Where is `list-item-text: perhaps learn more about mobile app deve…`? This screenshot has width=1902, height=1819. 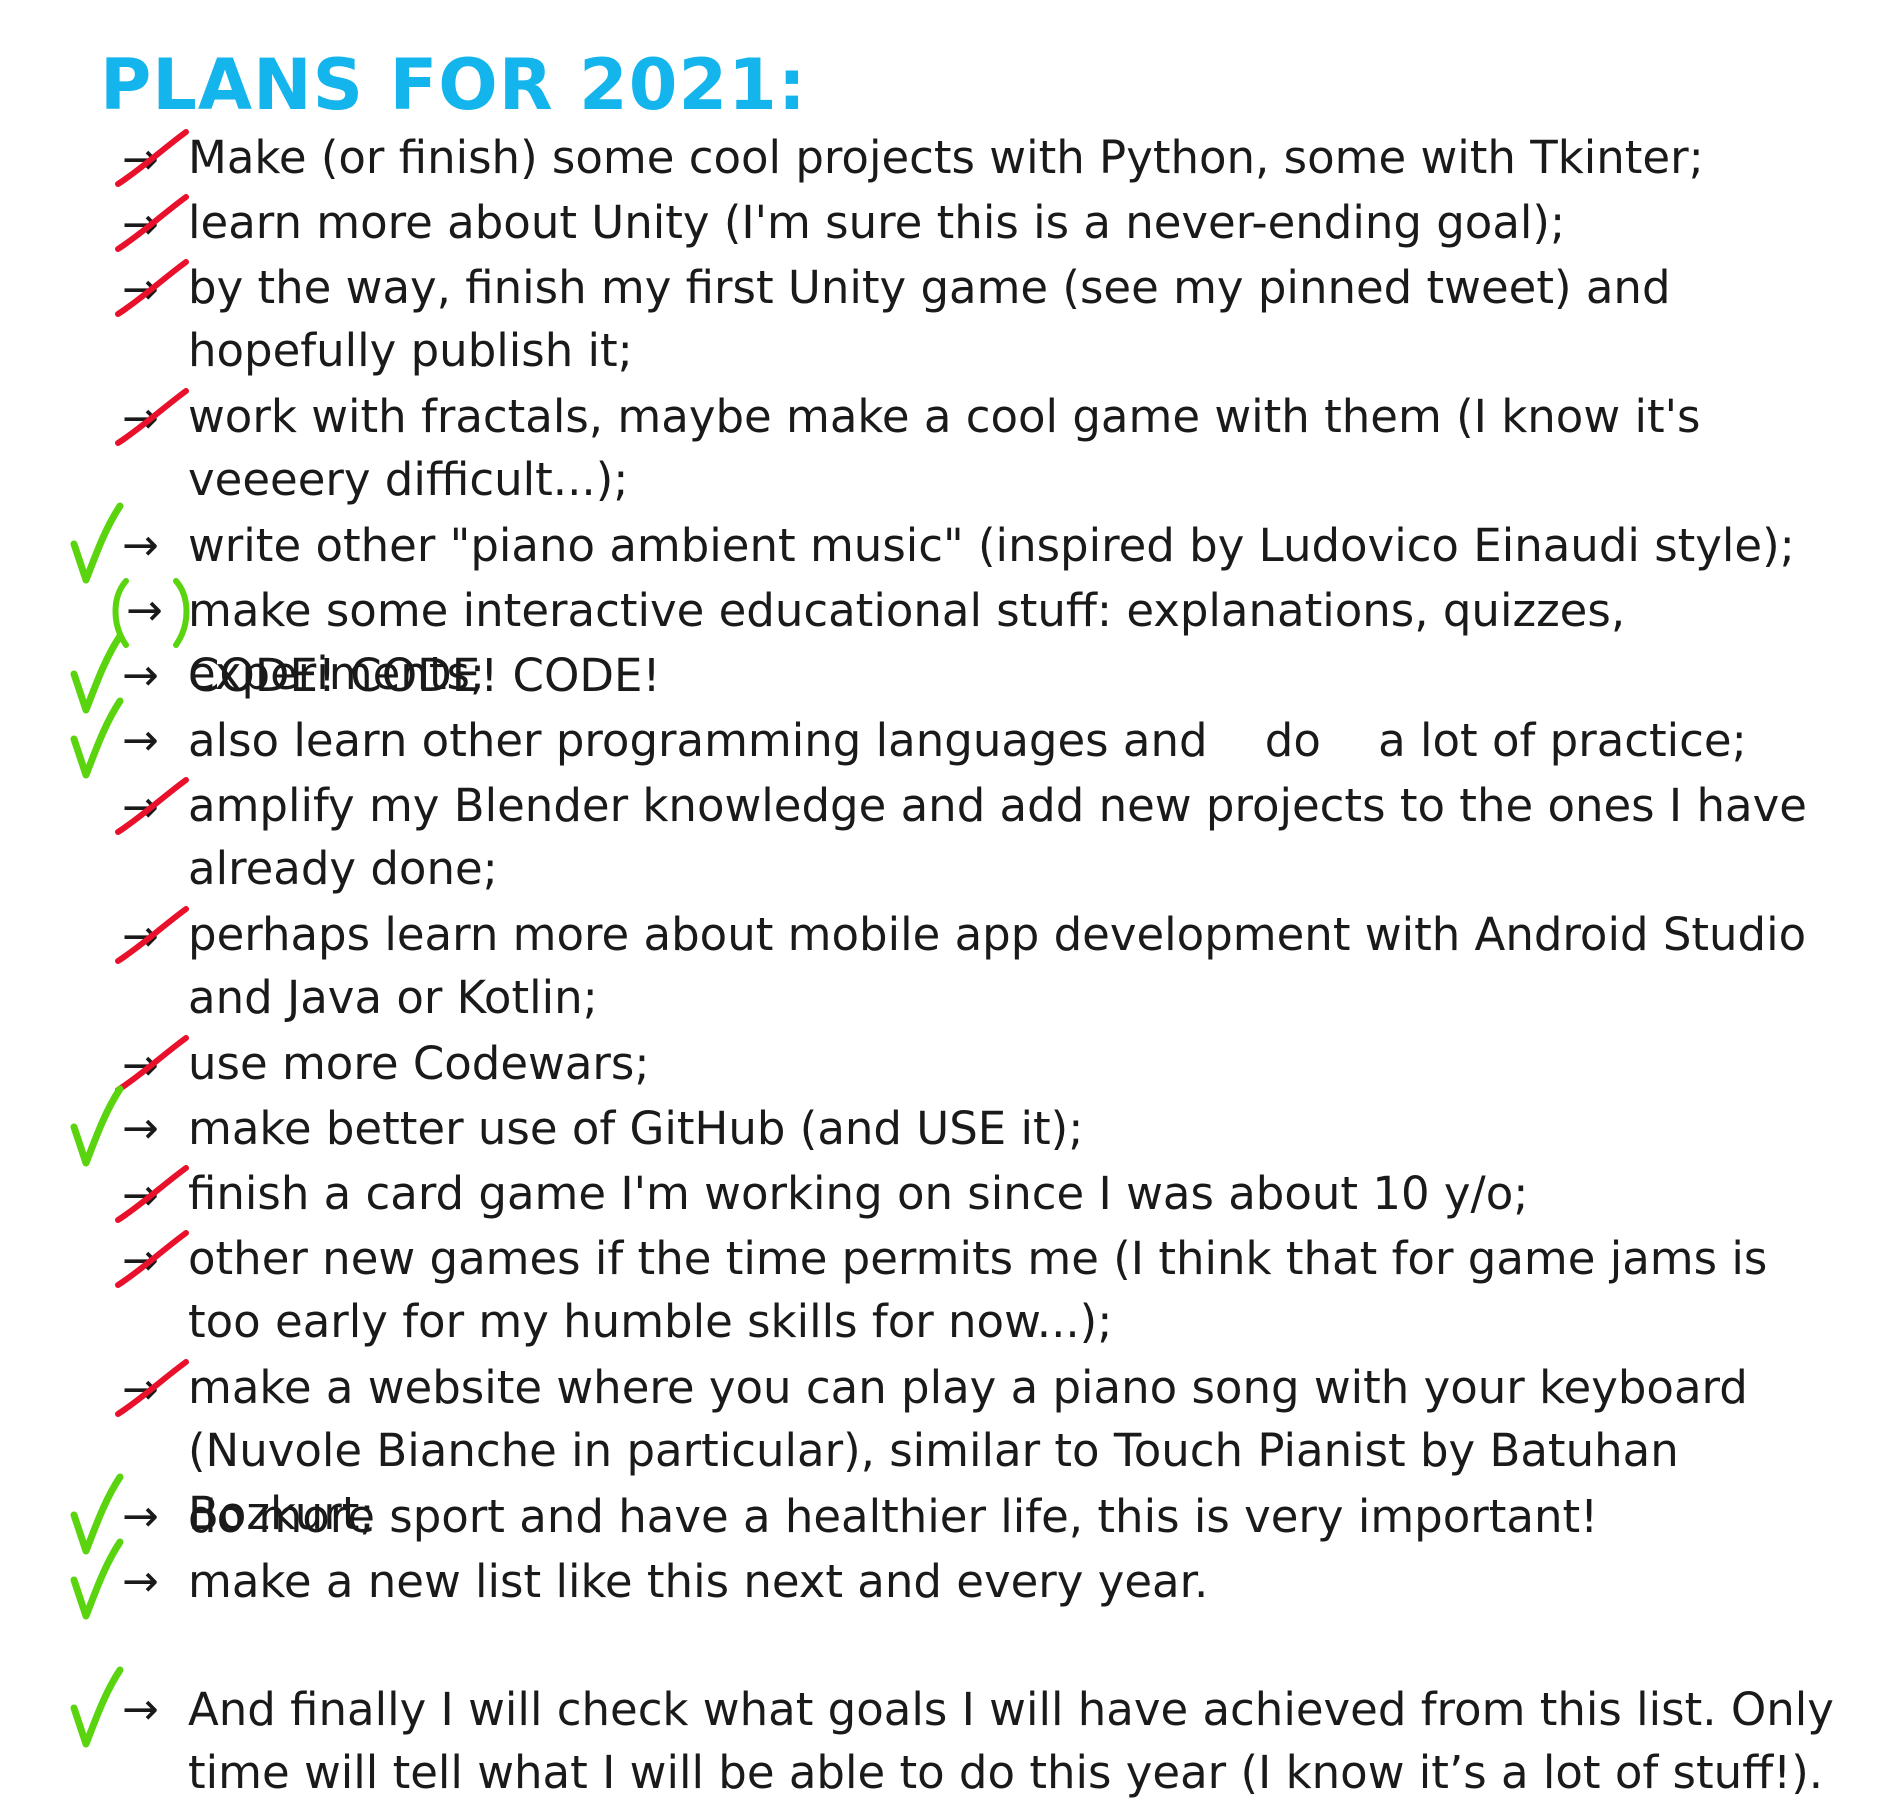 list-item-text: perhaps learn more about mobile app deve… is located at coordinates (1004, 966).